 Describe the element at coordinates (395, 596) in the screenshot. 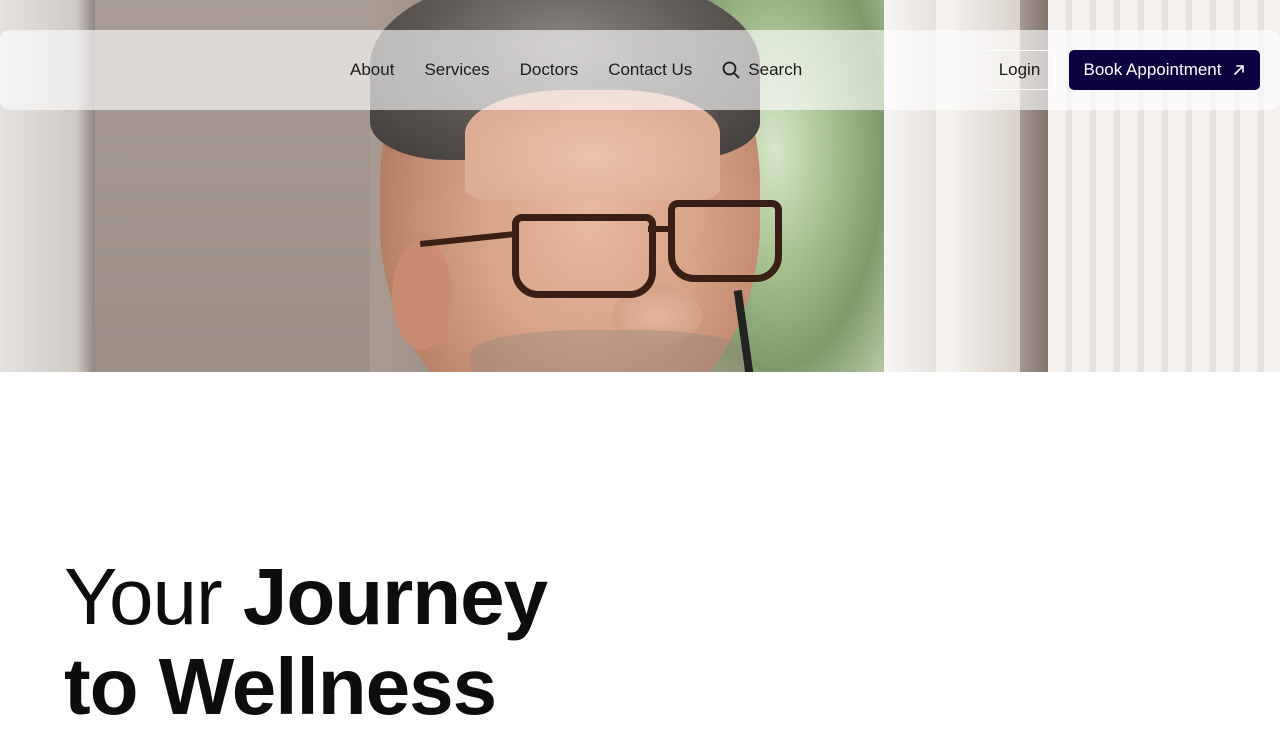

I see `headline-journey: Journey` at that location.